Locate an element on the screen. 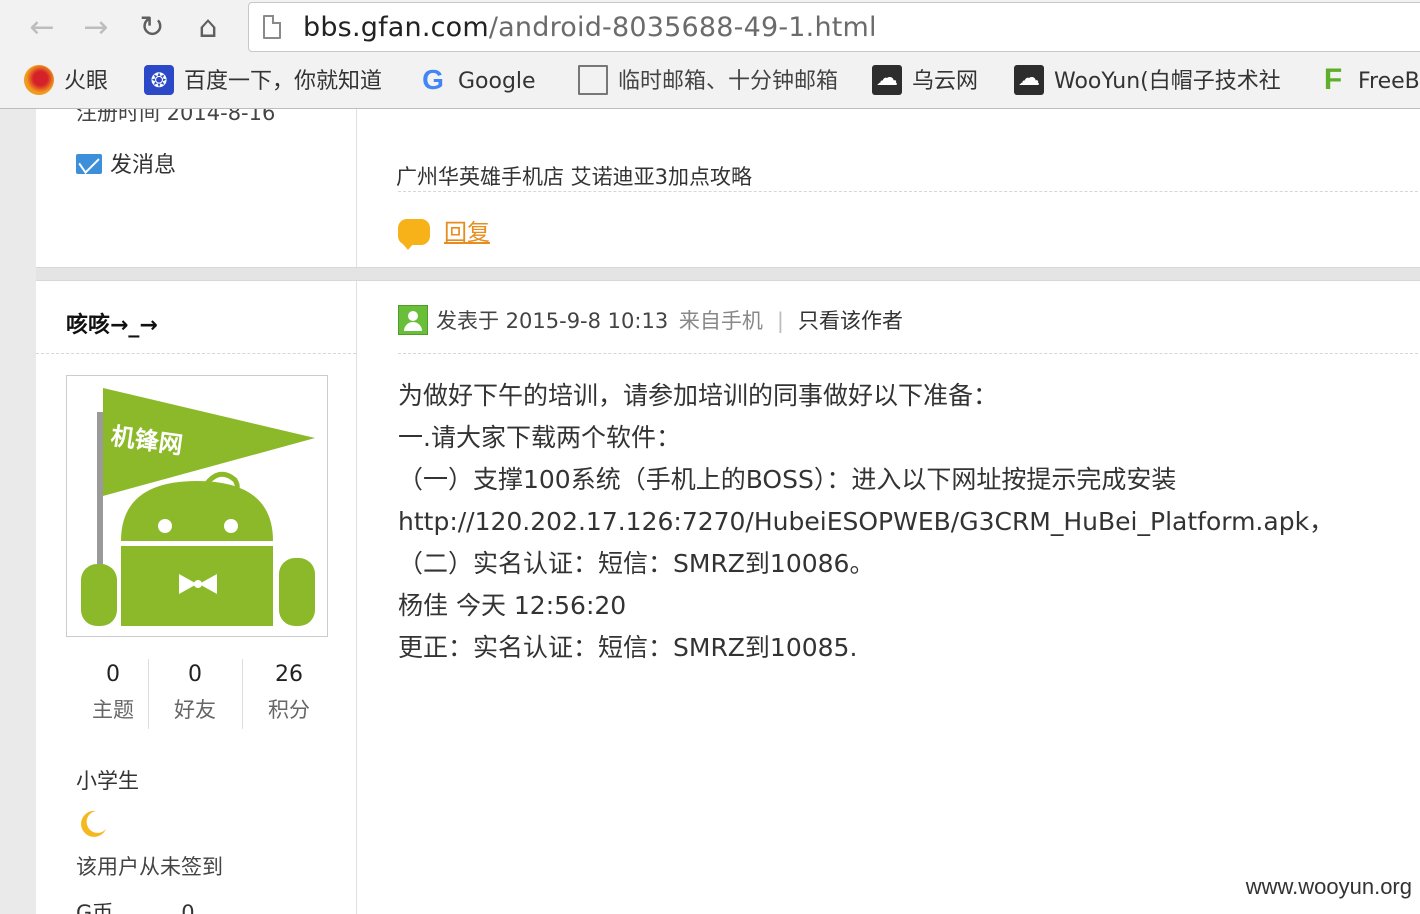  author-username: 咳咳→_→ is located at coordinates (112, 323).